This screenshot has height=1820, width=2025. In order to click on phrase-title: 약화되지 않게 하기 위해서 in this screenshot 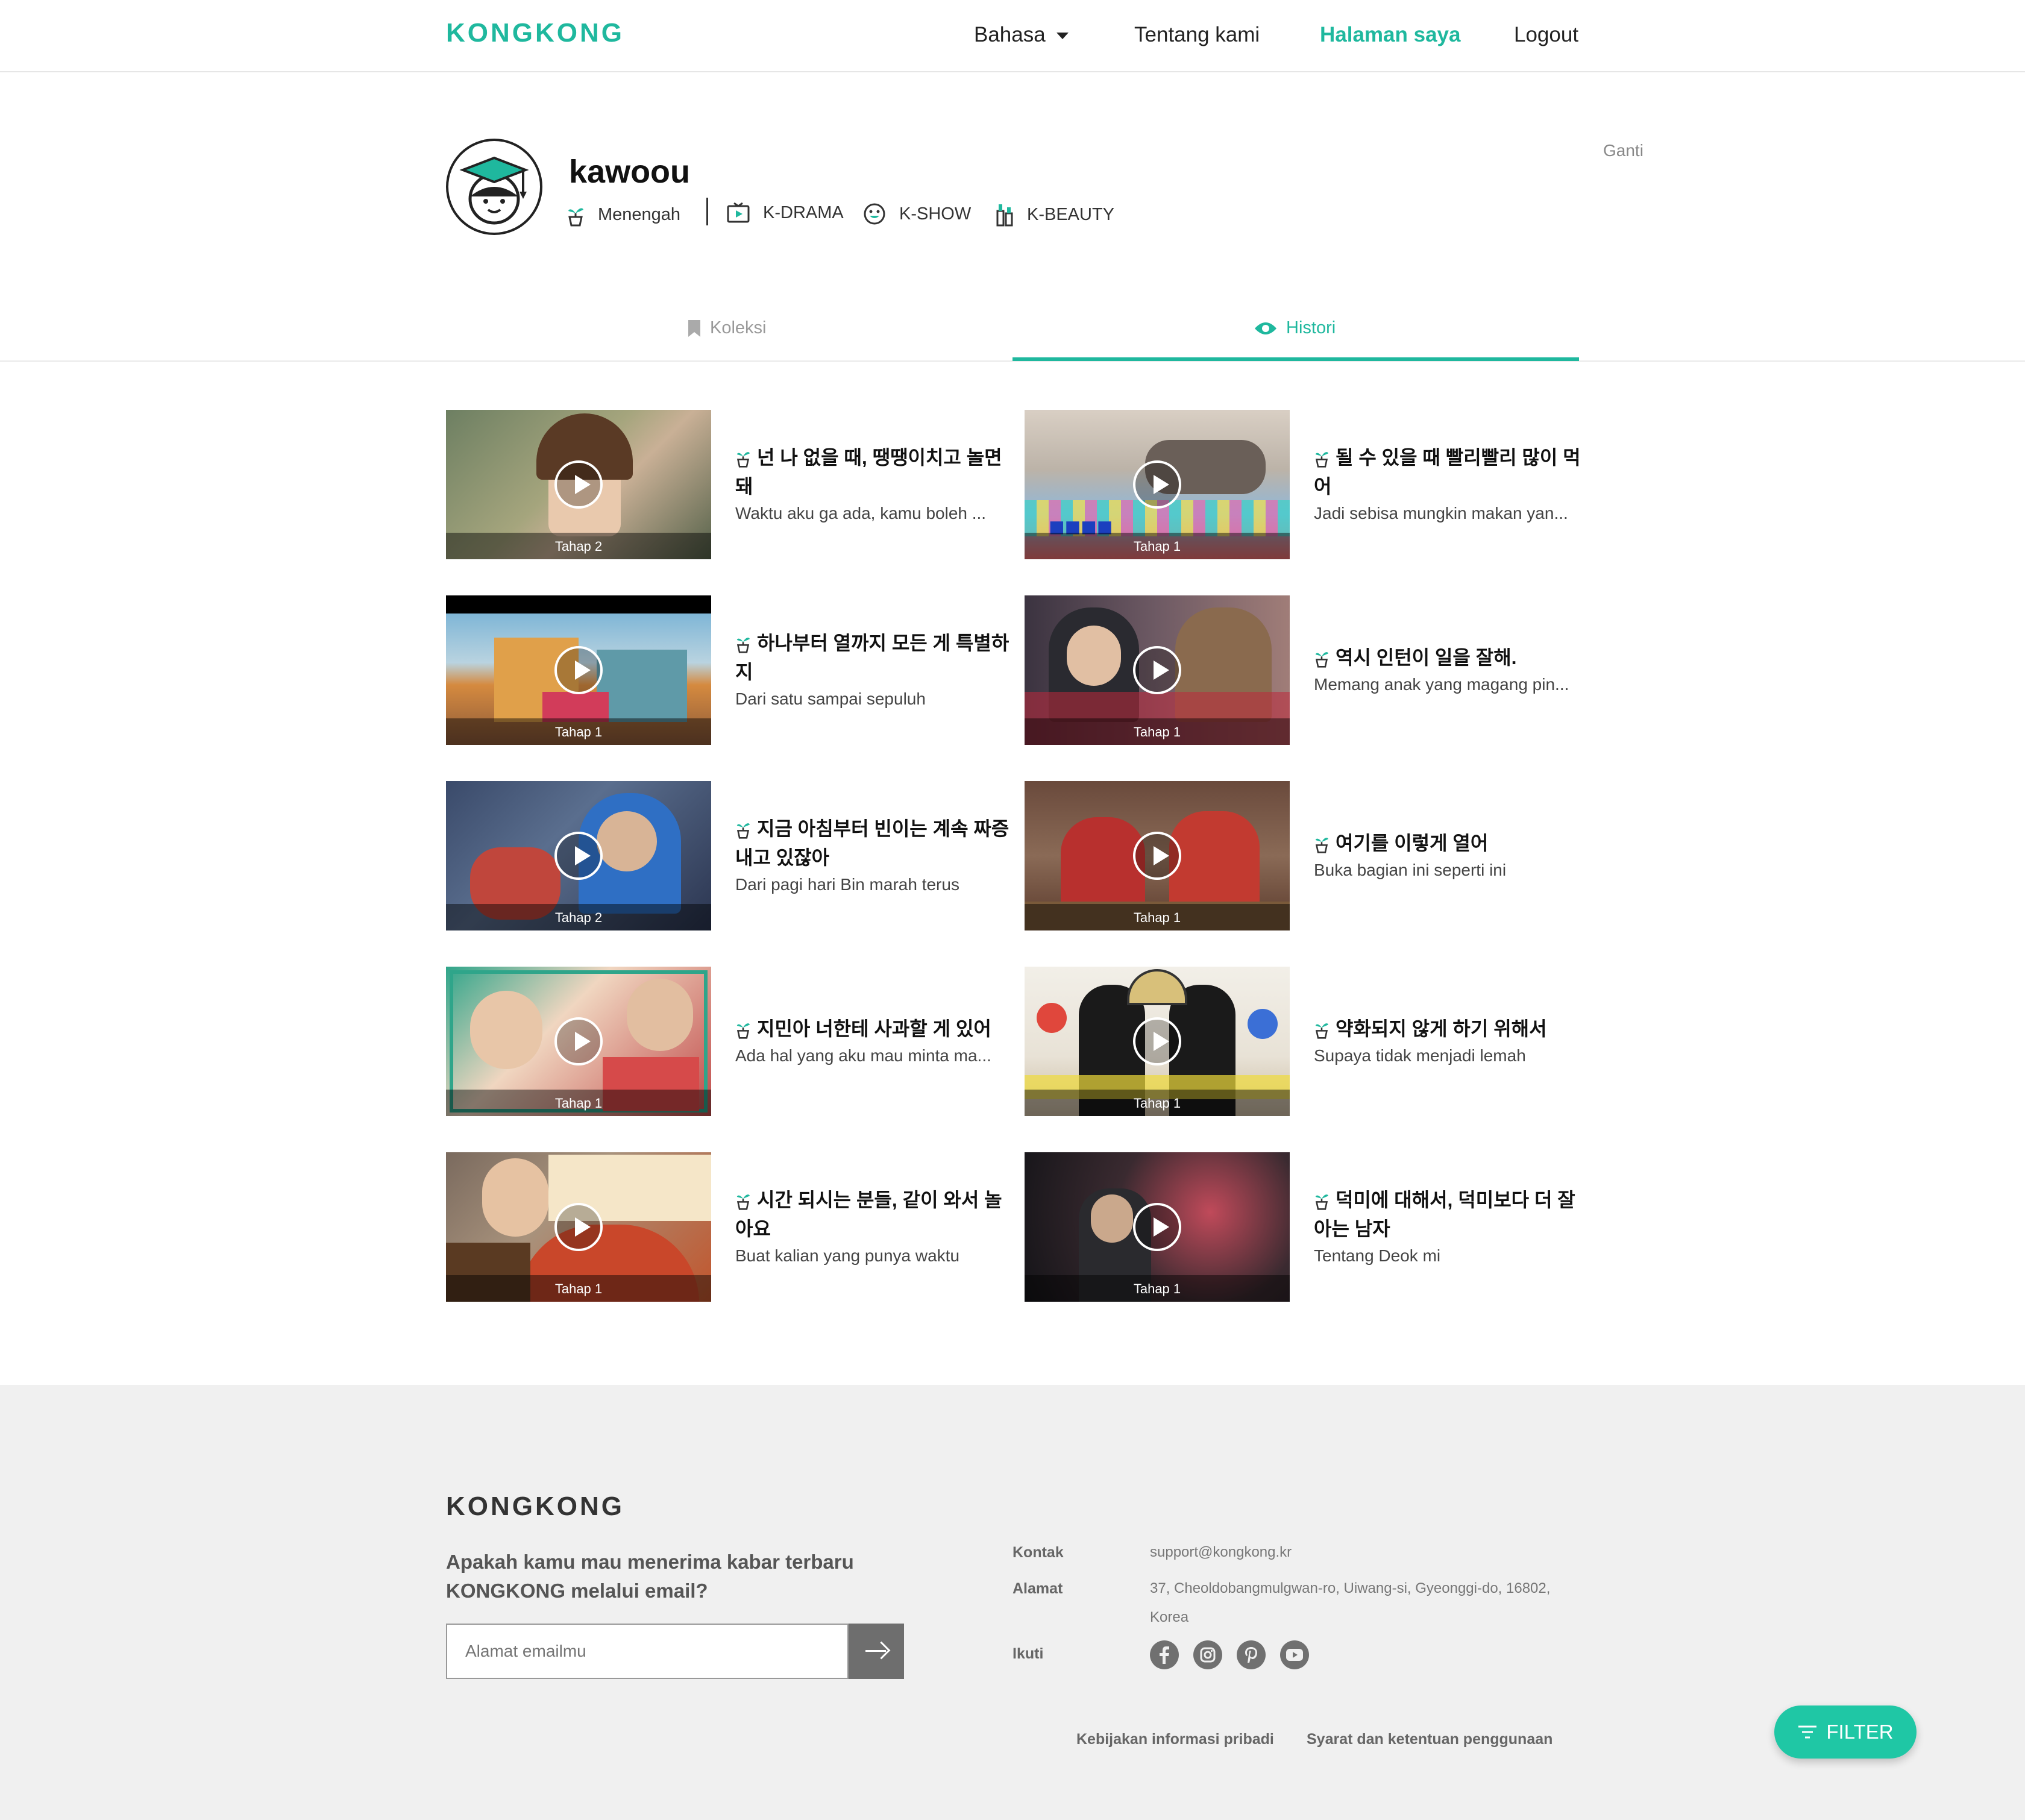, I will do `click(1452, 1028)`.